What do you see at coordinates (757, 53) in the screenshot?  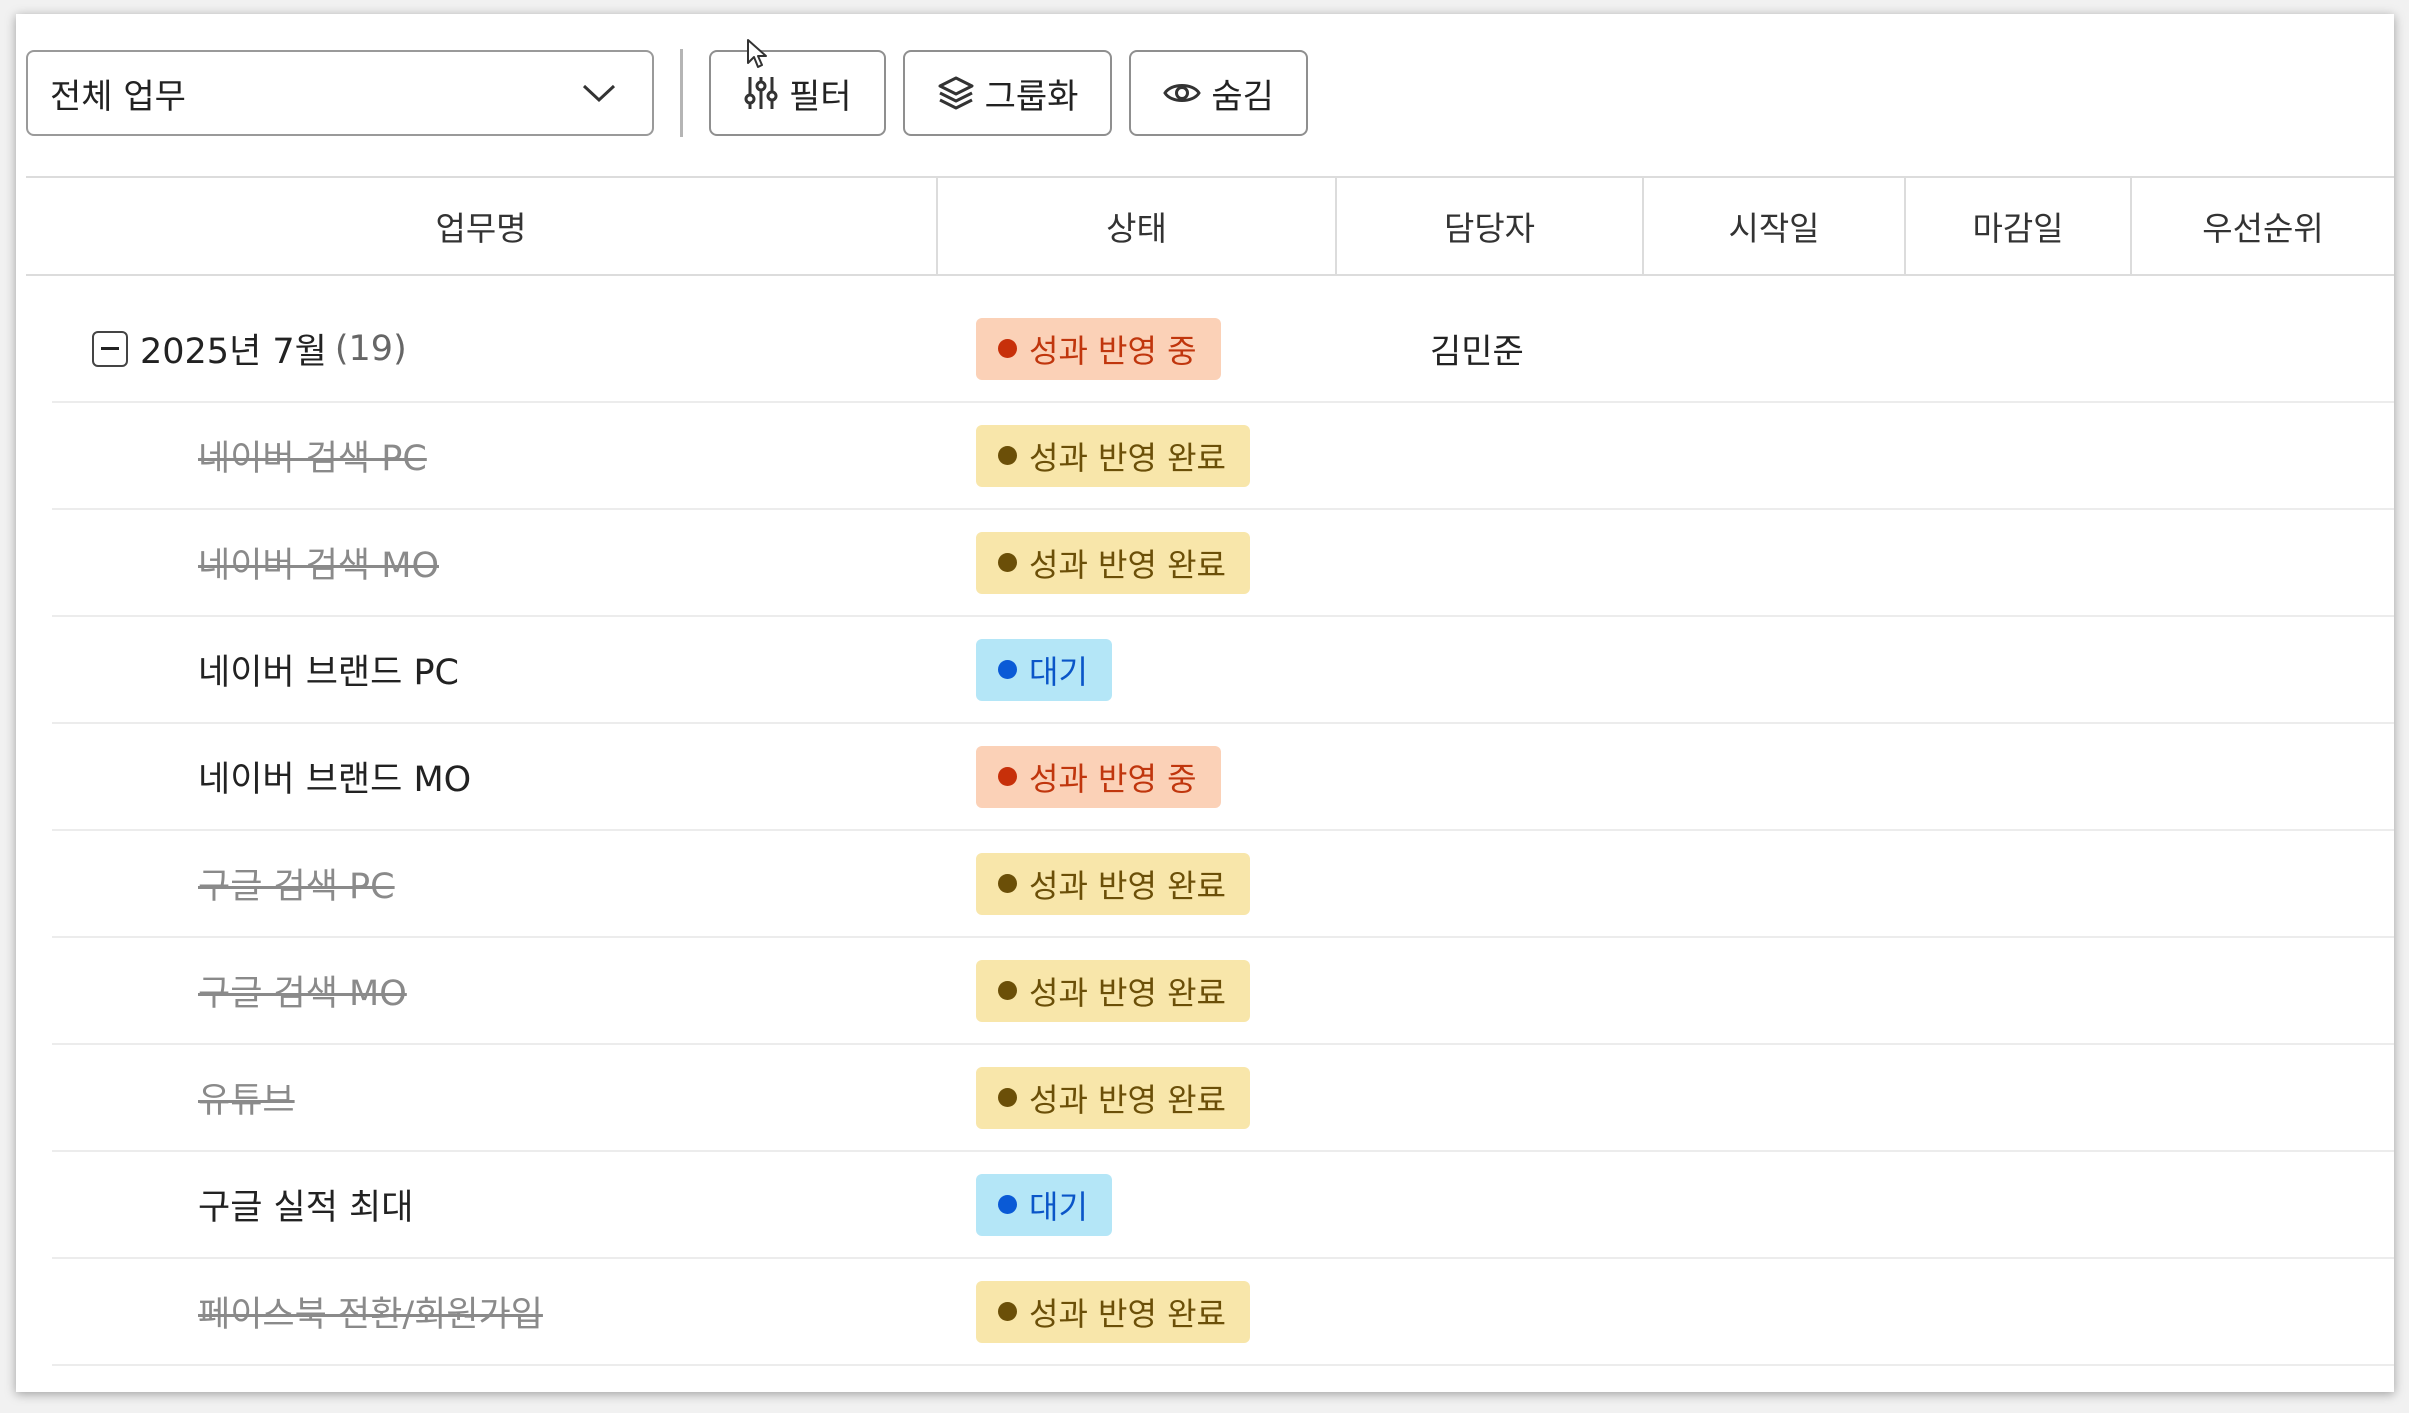 I see `mouse-cursor-icon` at bounding box center [757, 53].